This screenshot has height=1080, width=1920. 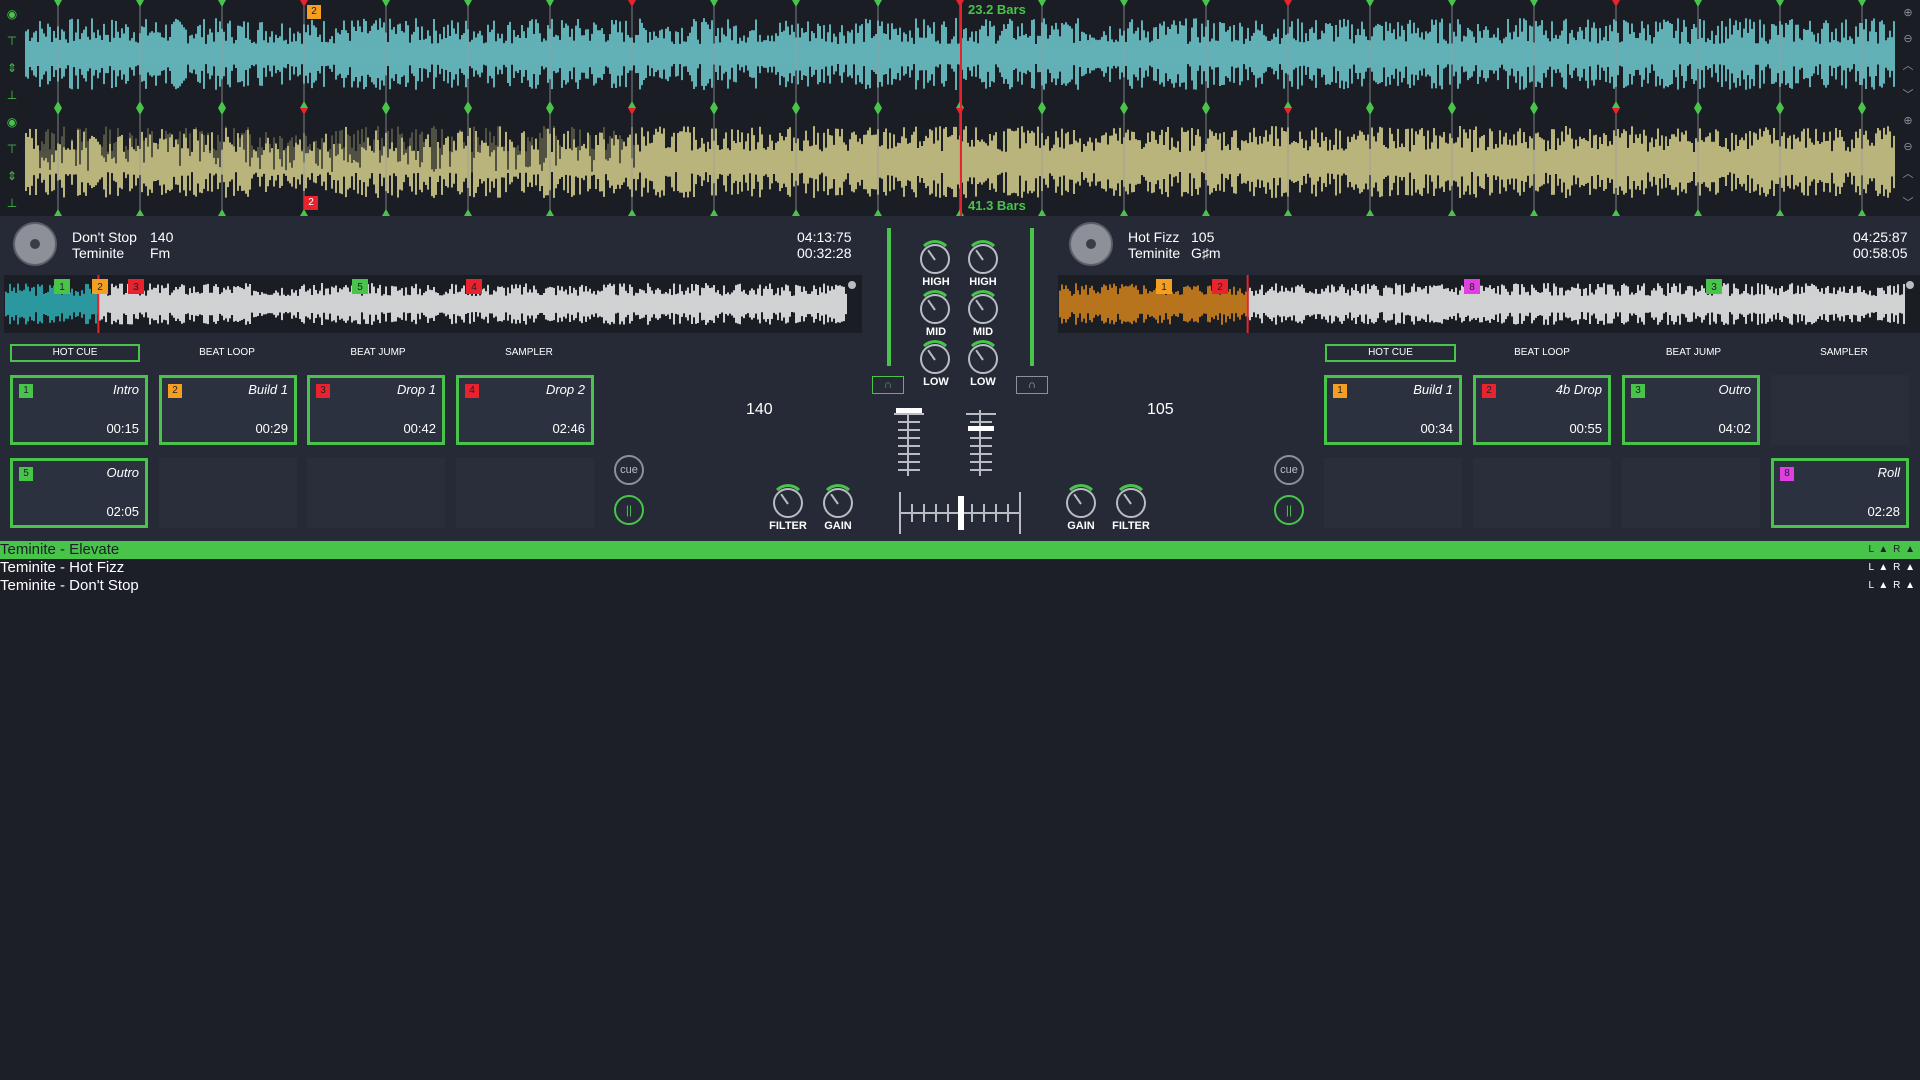 I want to click on deck-a-hotcue-pad-1: 1 Intro 00:15, so click(x=79, y=410).